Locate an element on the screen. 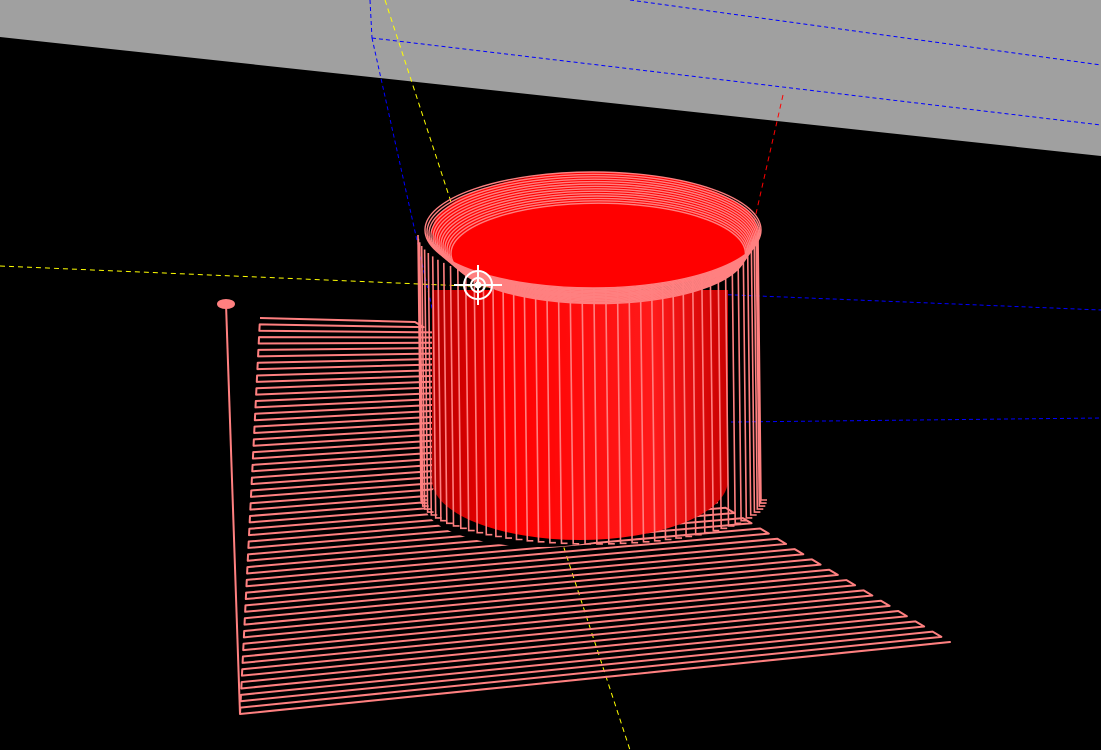  travel-move is located at coordinates (229, 507).